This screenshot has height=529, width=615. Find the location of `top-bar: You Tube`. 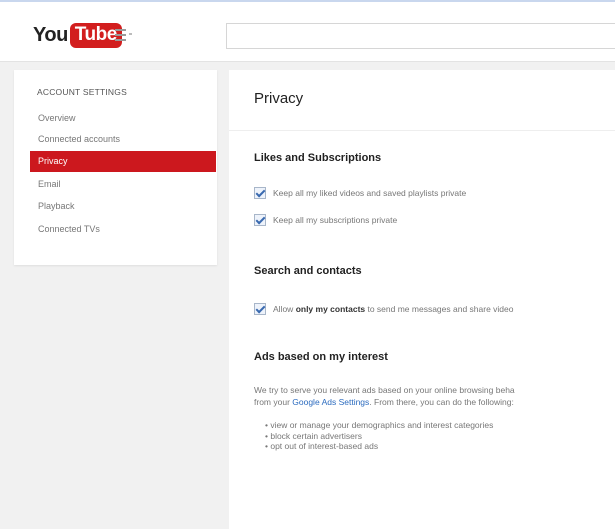

top-bar: You Tube is located at coordinates (307, 31).